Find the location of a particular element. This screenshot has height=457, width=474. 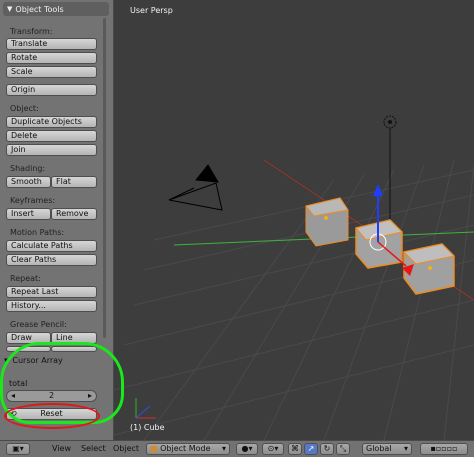

collapse-triangle-icon: ▼ is located at coordinates (10, 9).